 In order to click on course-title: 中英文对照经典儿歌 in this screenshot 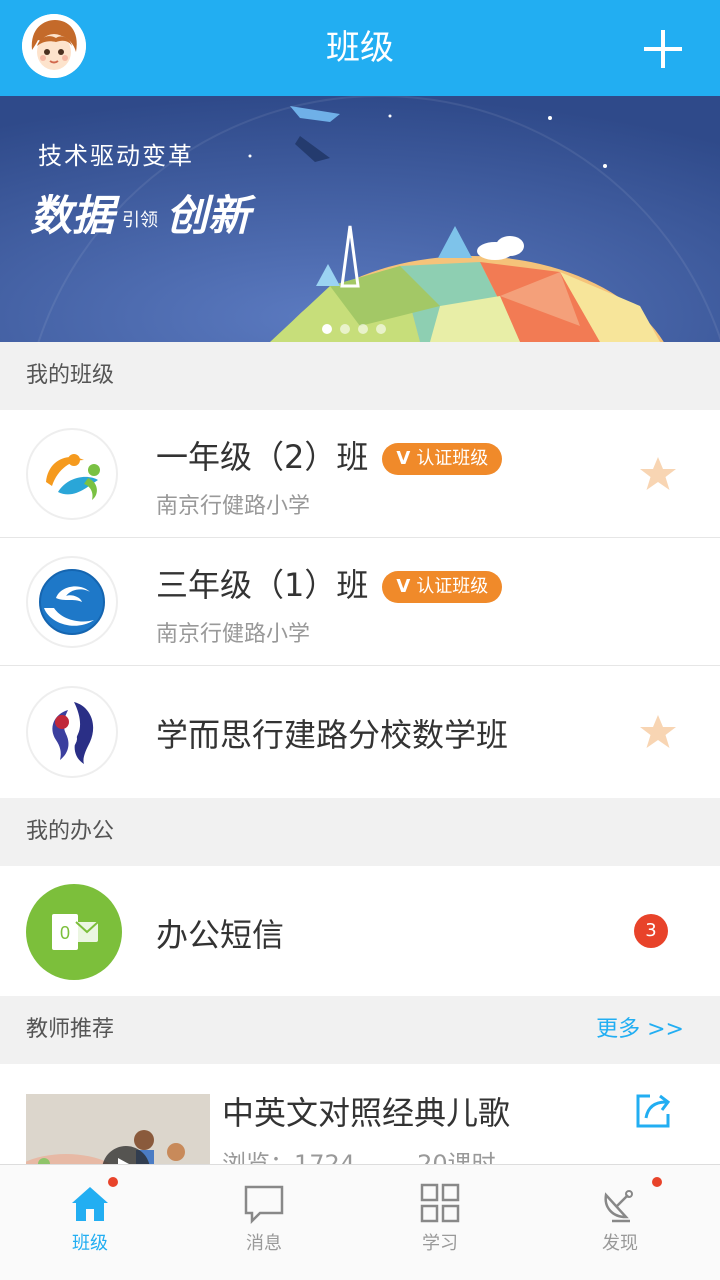, I will do `click(366, 1113)`.